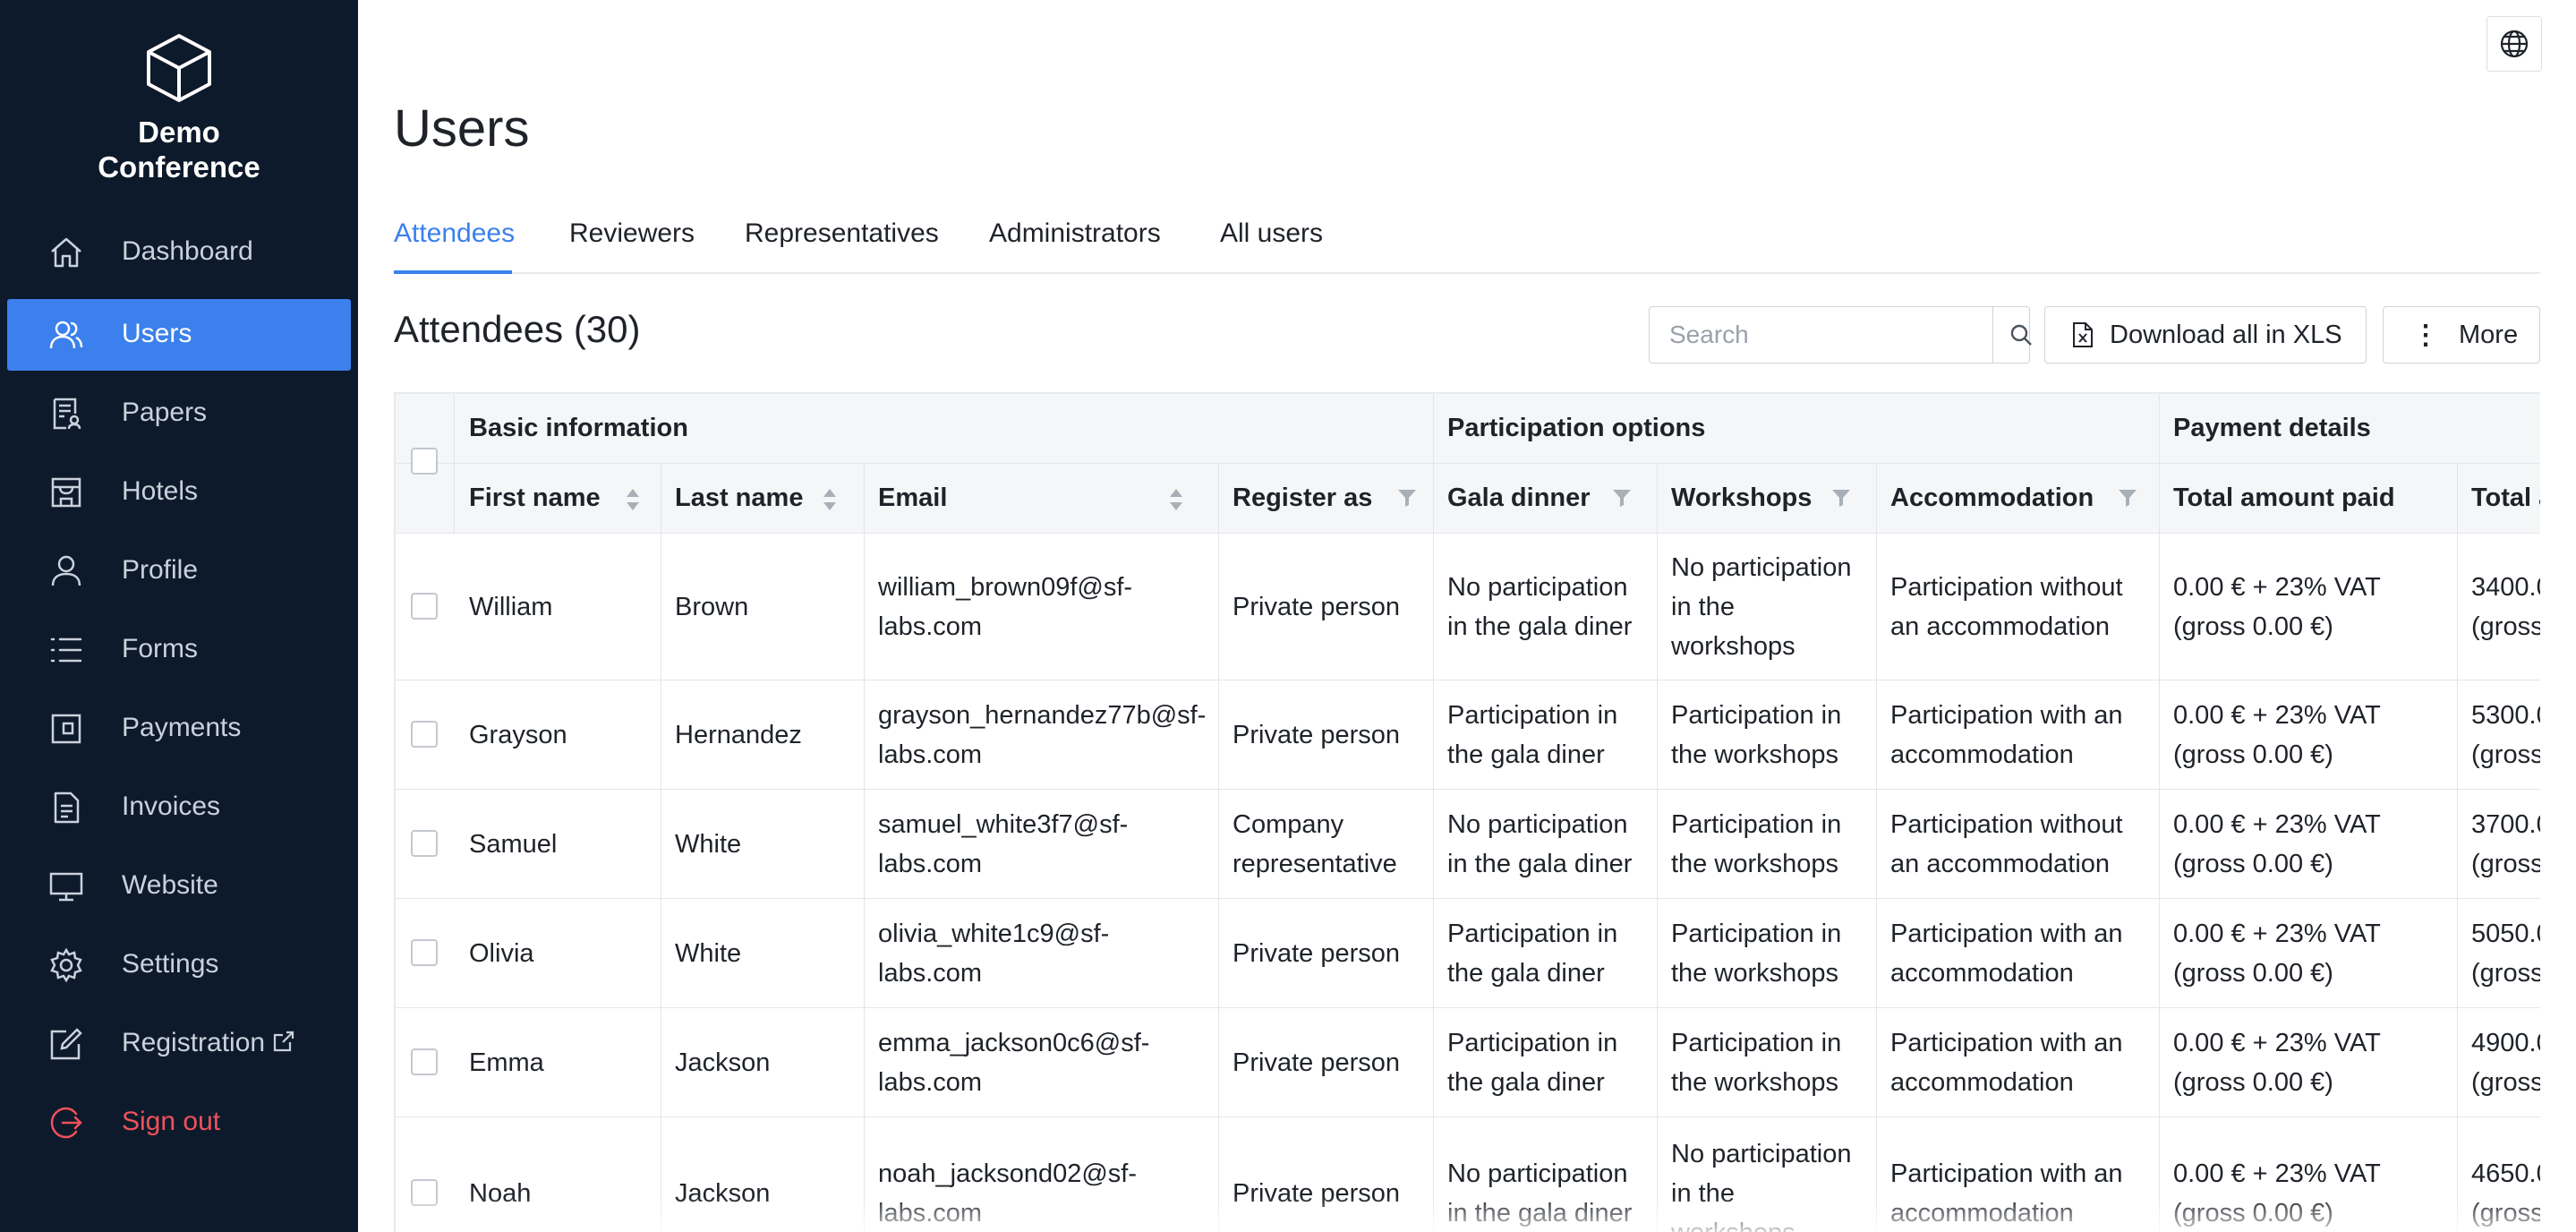  Describe the element at coordinates (1005, 587) in the screenshot. I see `cell-text: william_brown09f@sf-` at that location.